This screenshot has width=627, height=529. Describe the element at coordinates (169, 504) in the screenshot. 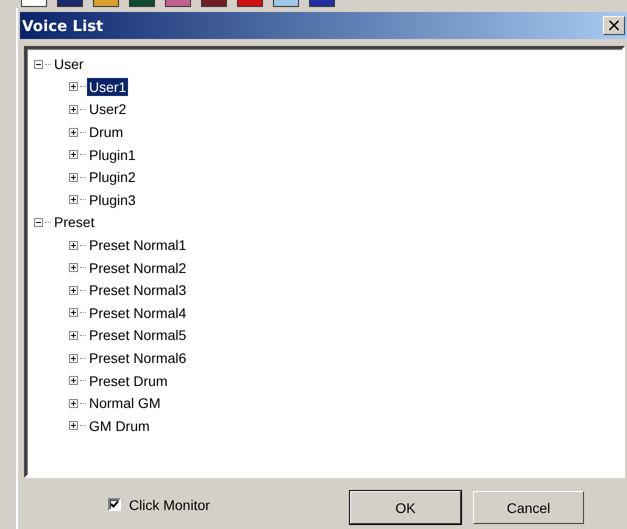

I see `checkbox-label: Click Monitor` at that location.